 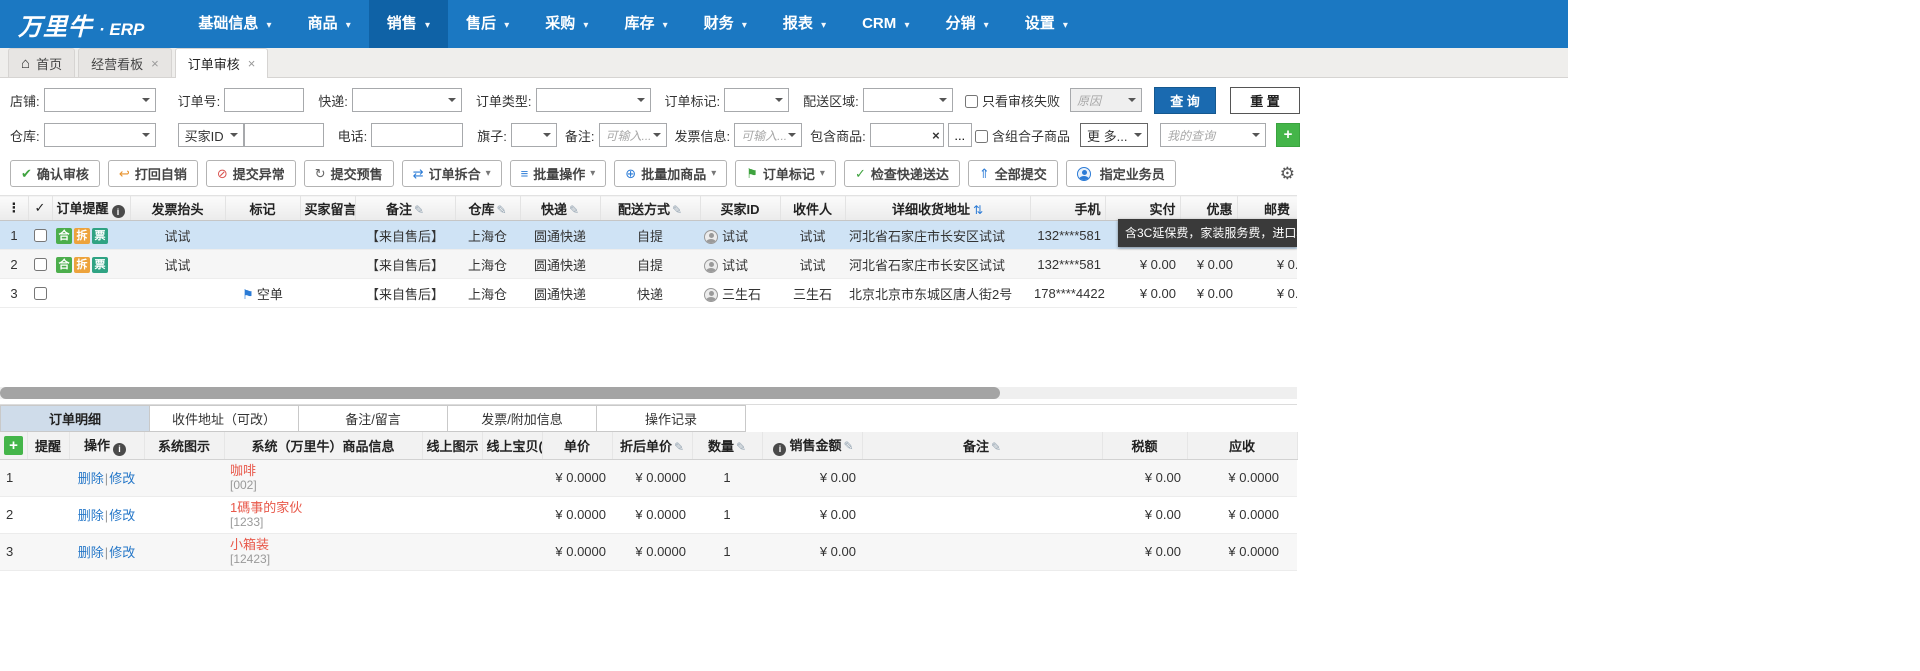 I want to click on assign-salesperson-button: 指定业务员, so click(x=1120, y=173).